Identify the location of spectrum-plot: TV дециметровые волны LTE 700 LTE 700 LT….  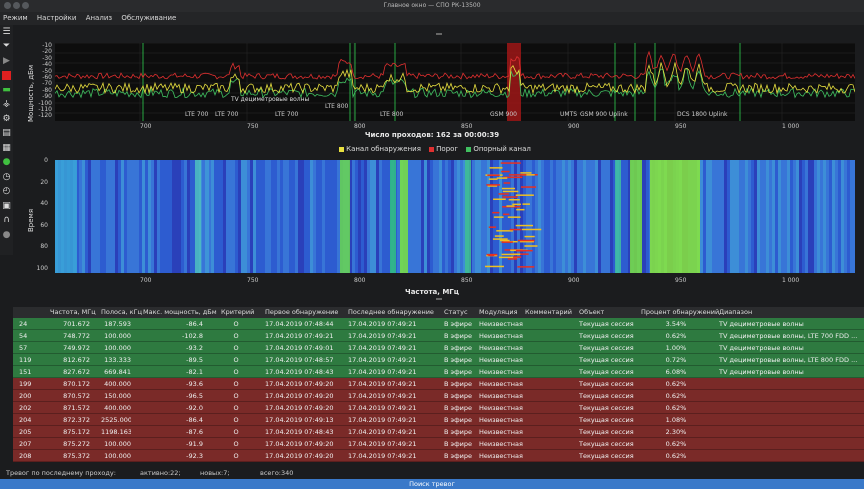
(455, 82).